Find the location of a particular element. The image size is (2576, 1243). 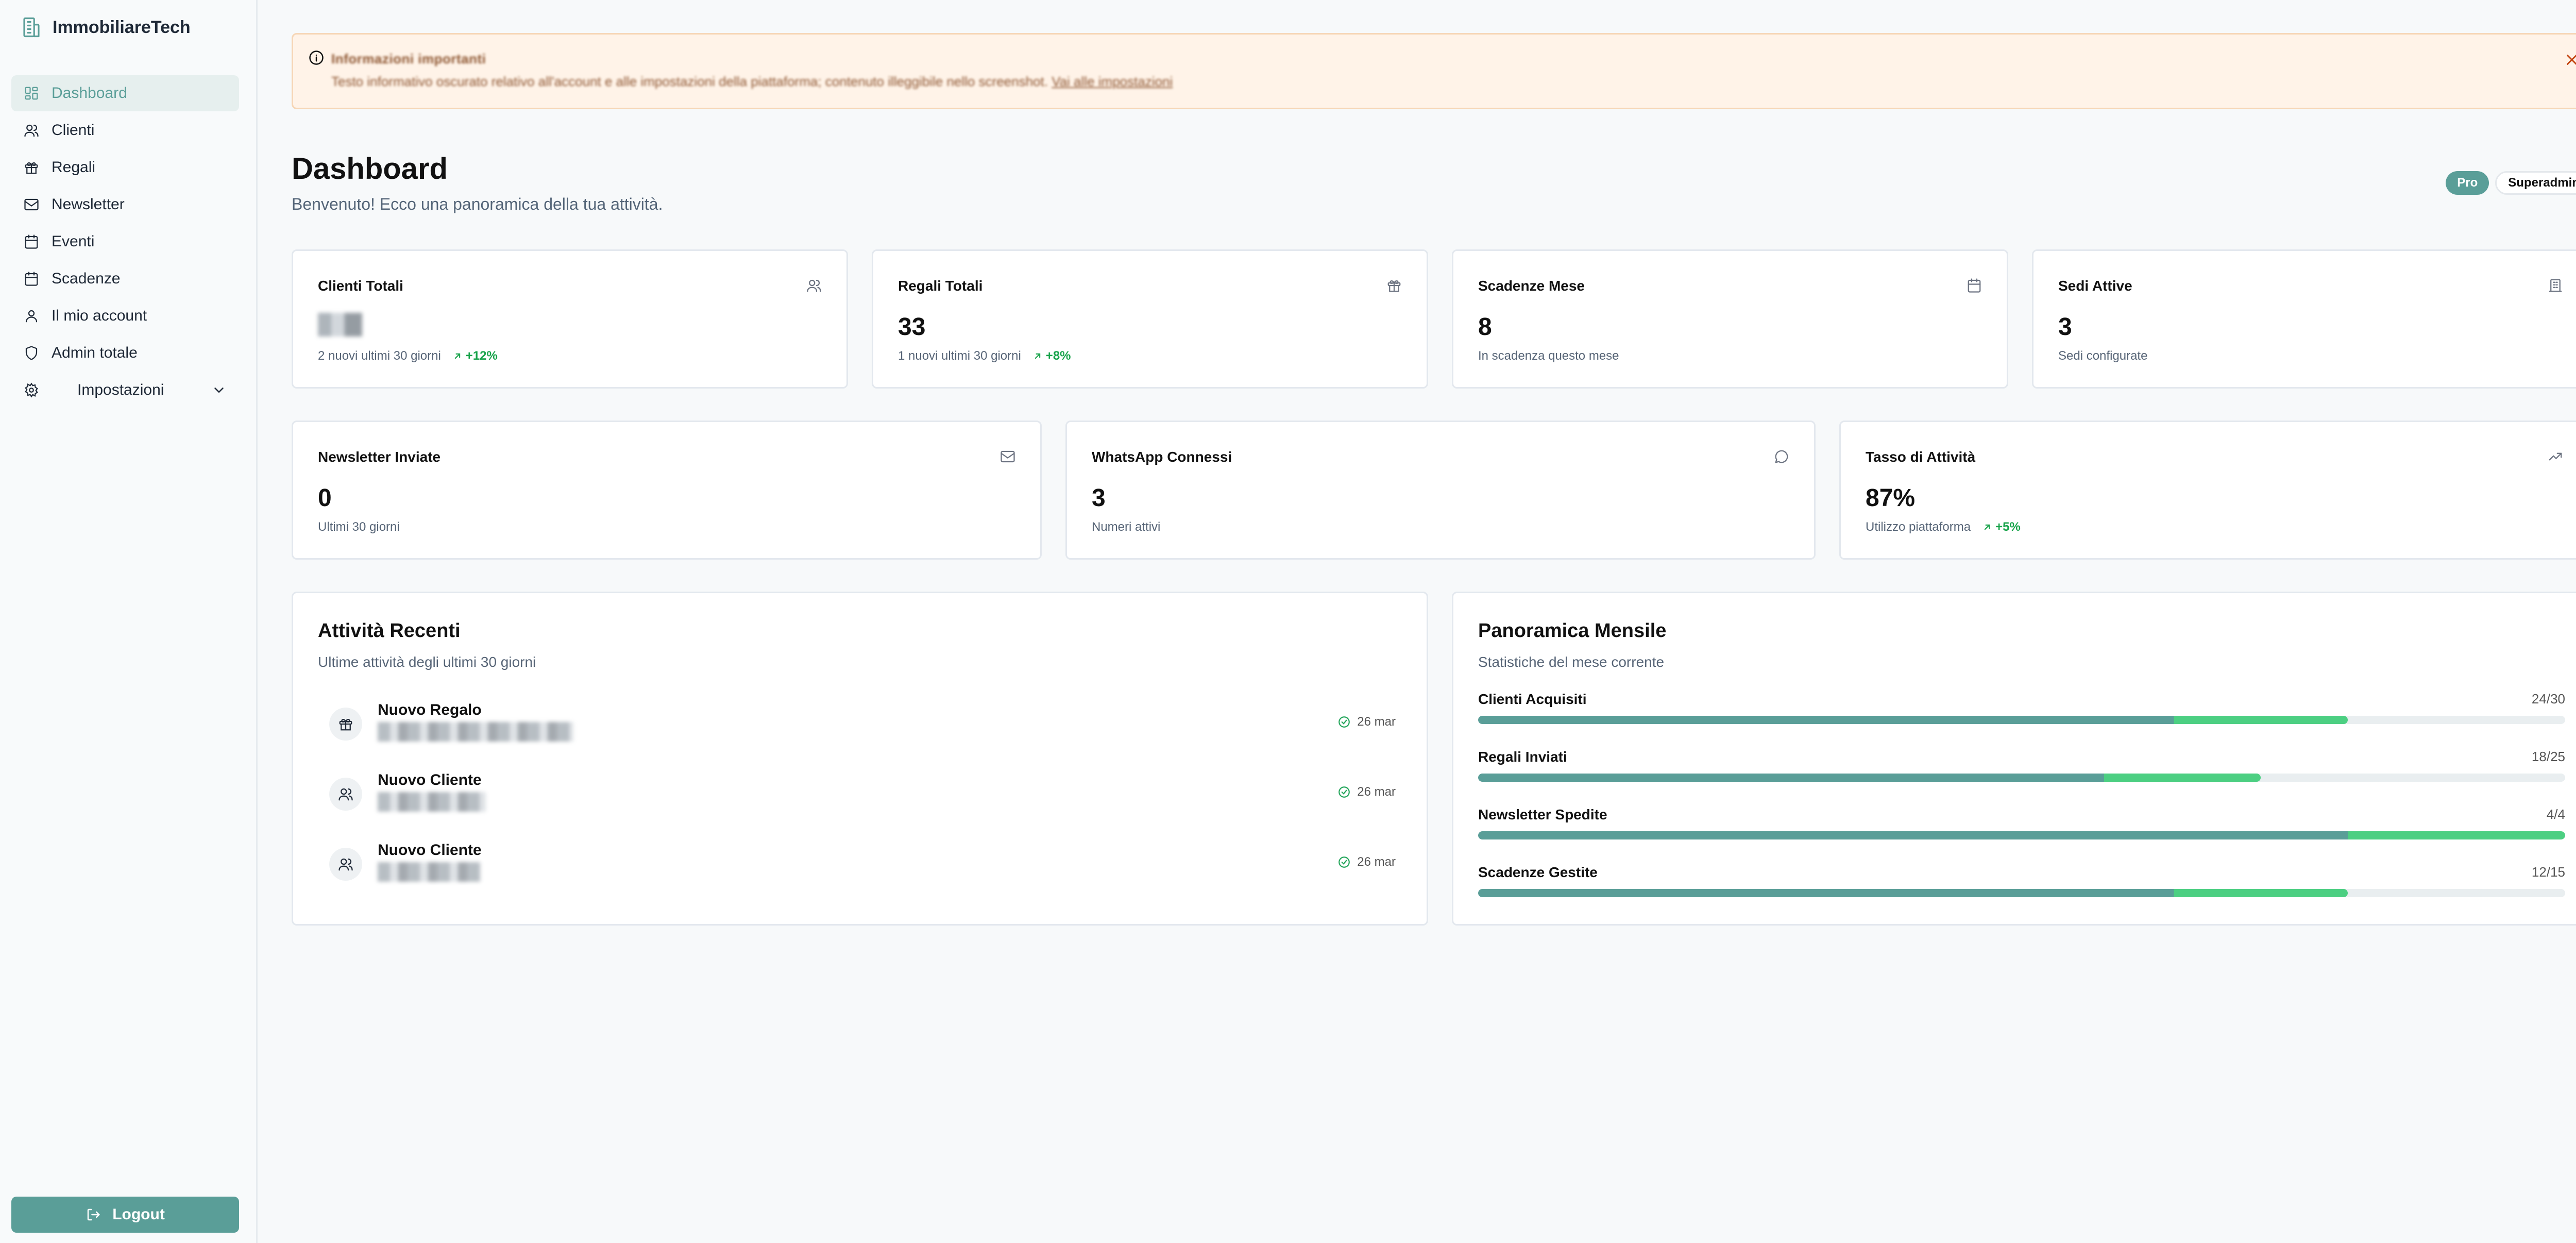

stat-label: Scadenze Gestite is located at coordinates (1538, 872).